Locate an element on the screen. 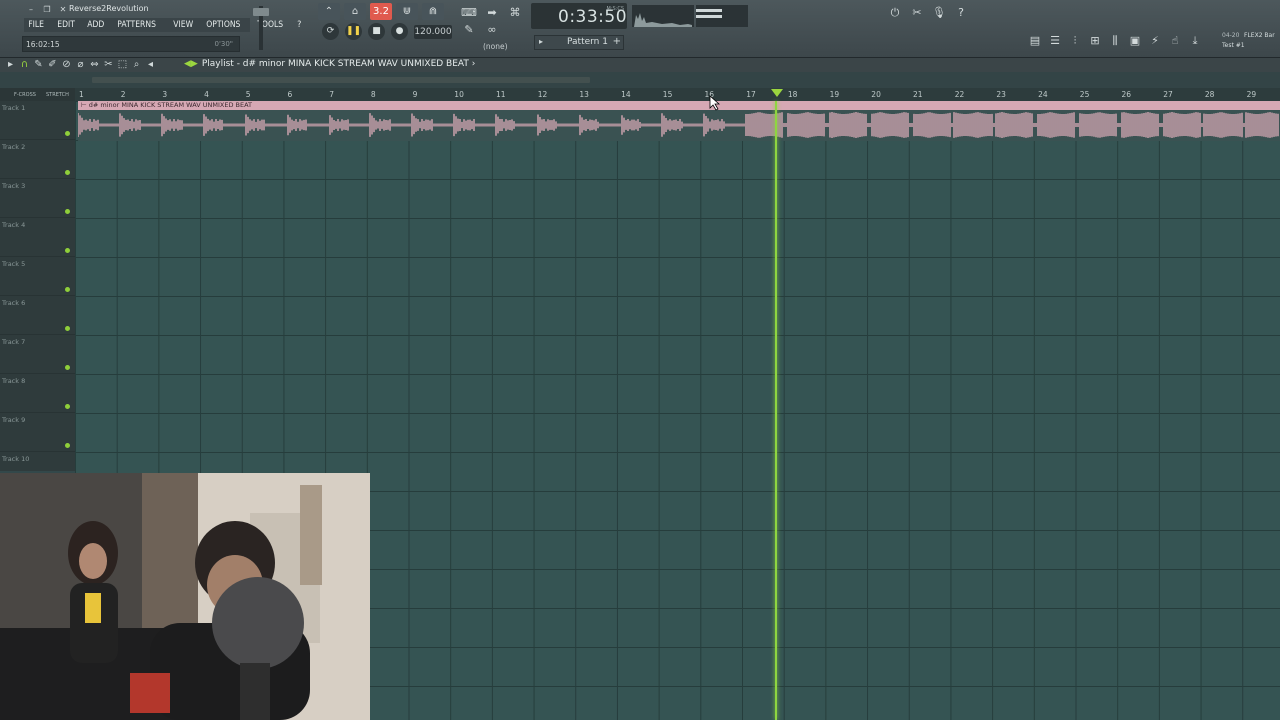  piano-roll-icon: ⊞ is located at coordinates (1095, 40).